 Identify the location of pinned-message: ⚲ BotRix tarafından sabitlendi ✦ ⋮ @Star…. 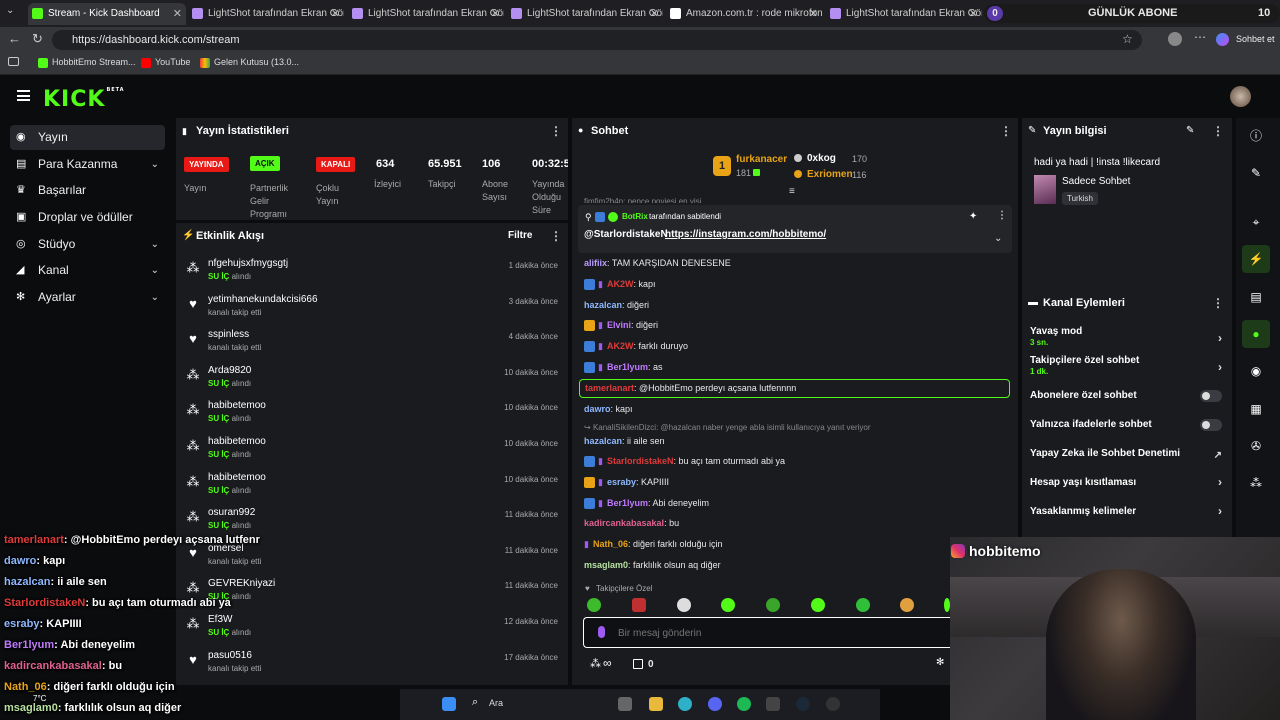
(795, 229).